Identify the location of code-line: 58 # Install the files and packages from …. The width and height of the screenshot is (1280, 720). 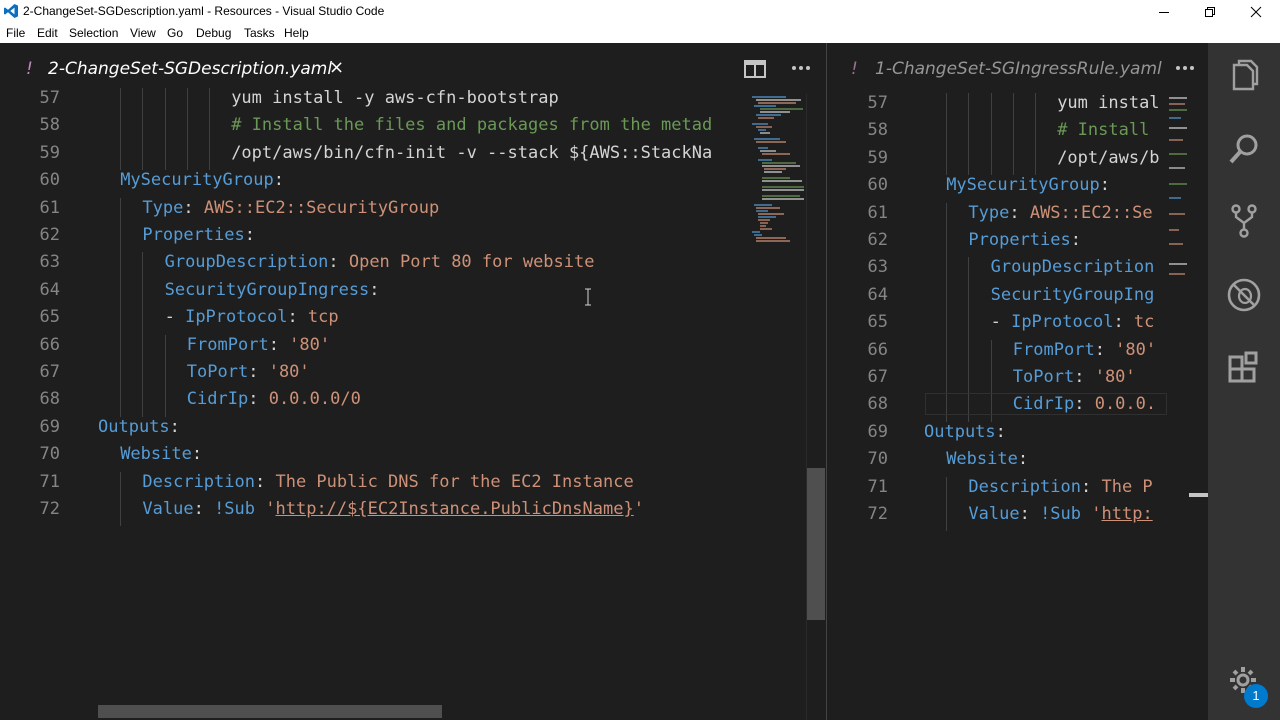
(412, 129).